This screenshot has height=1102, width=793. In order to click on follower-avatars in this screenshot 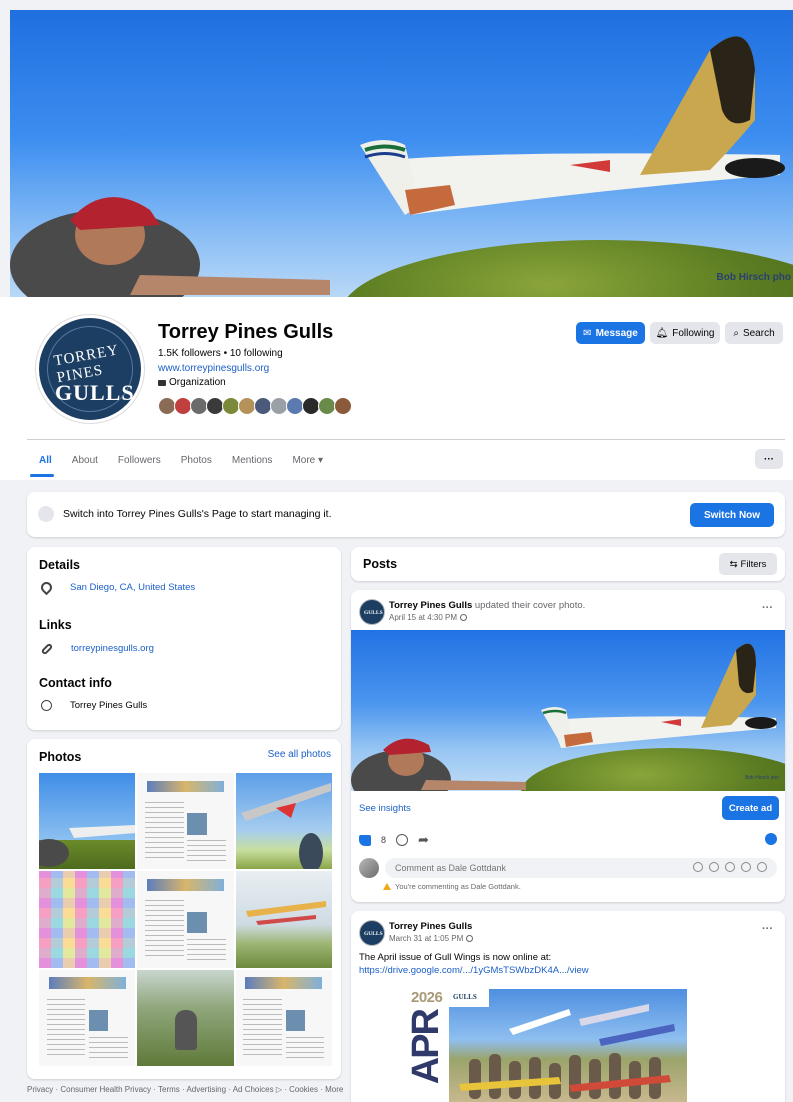, I will do `click(255, 406)`.